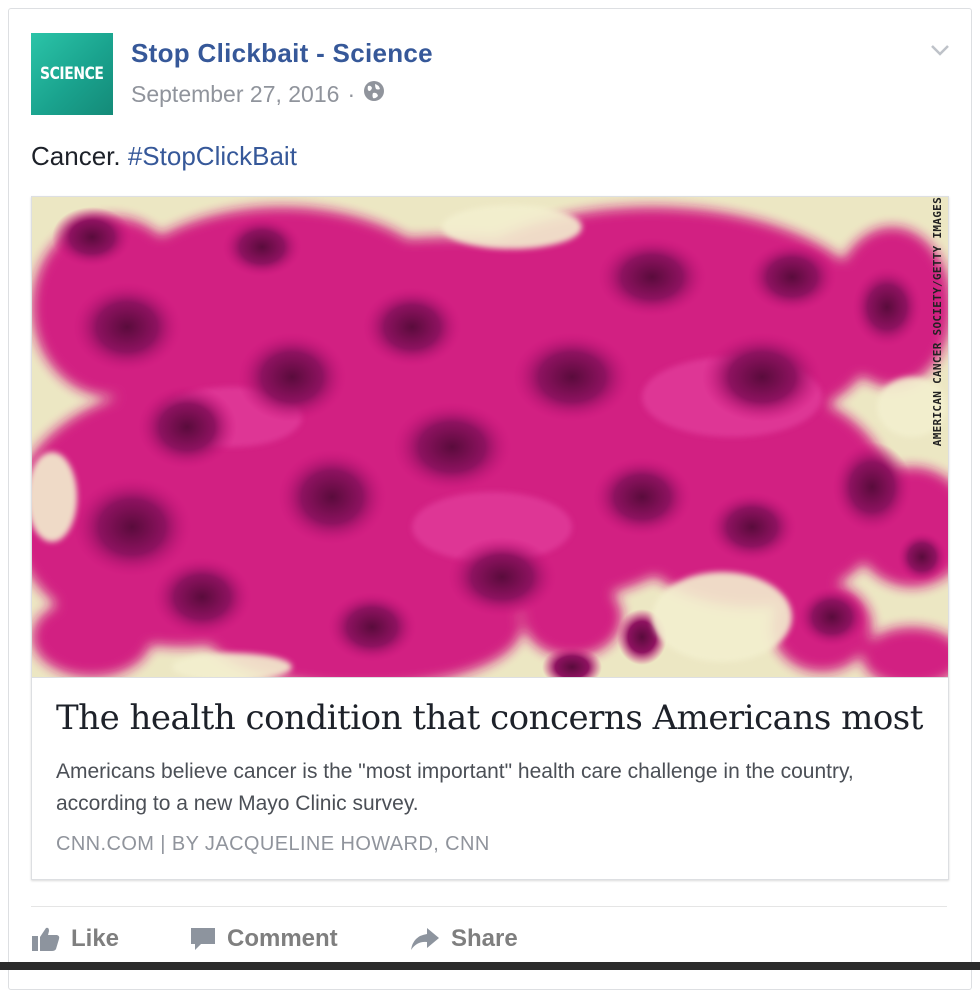  Describe the element at coordinates (76, 156) in the screenshot. I see `caption-text: Cancer.` at that location.